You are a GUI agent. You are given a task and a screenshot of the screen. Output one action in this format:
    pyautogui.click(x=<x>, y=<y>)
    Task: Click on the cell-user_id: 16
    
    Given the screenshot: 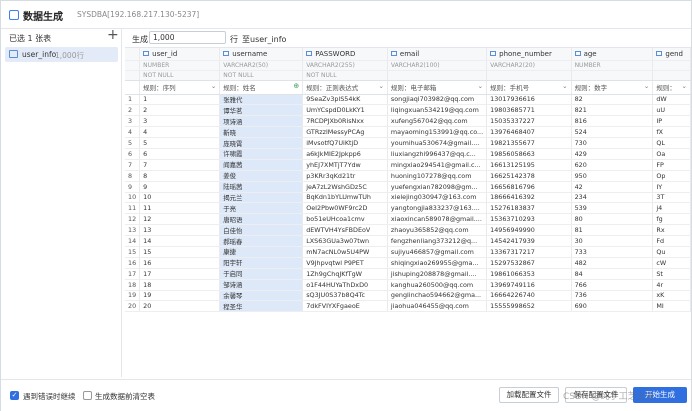 What is the action you would take?
    pyautogui.click(x=180, y=263)
    